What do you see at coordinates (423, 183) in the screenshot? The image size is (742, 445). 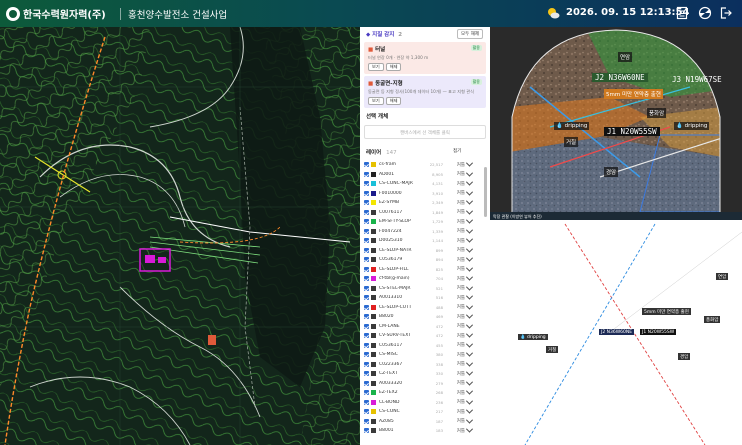 I see `layer-row: CS-CONC-MAJR 4,131 커틀` at bounding box center [423, 183].